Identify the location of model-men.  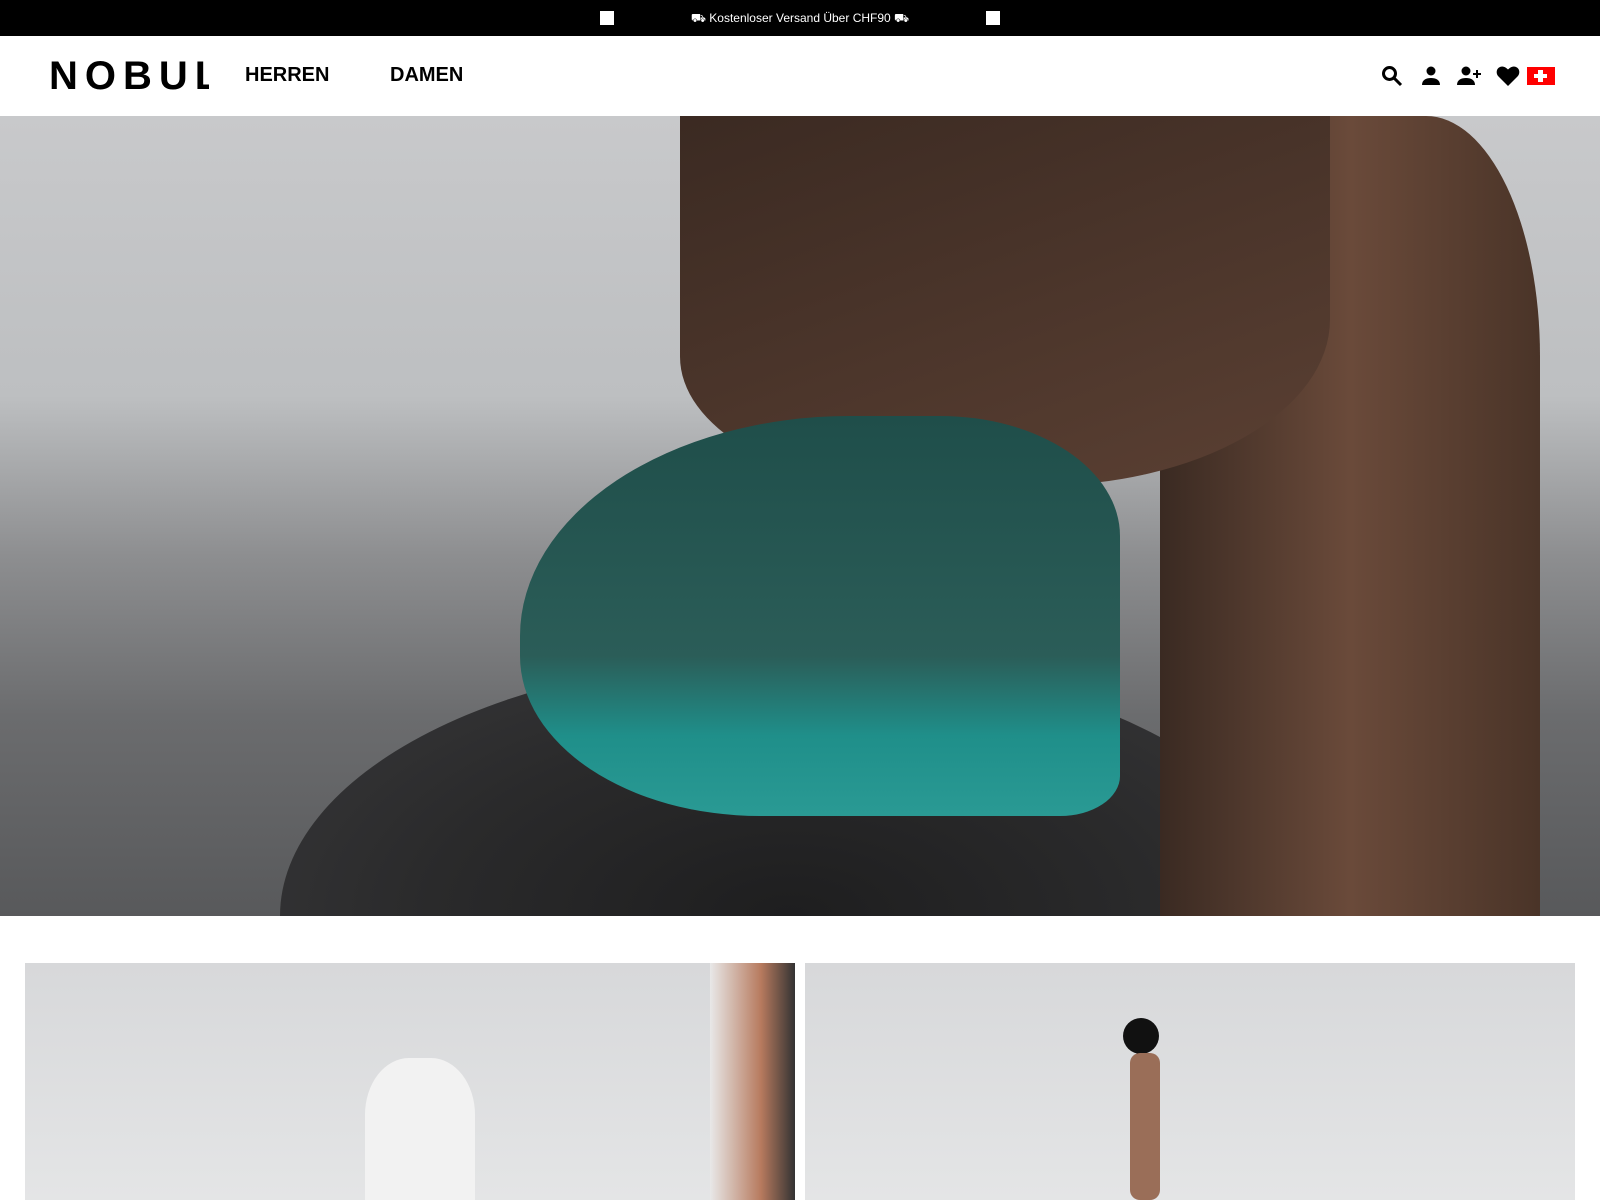
(420, 1129).